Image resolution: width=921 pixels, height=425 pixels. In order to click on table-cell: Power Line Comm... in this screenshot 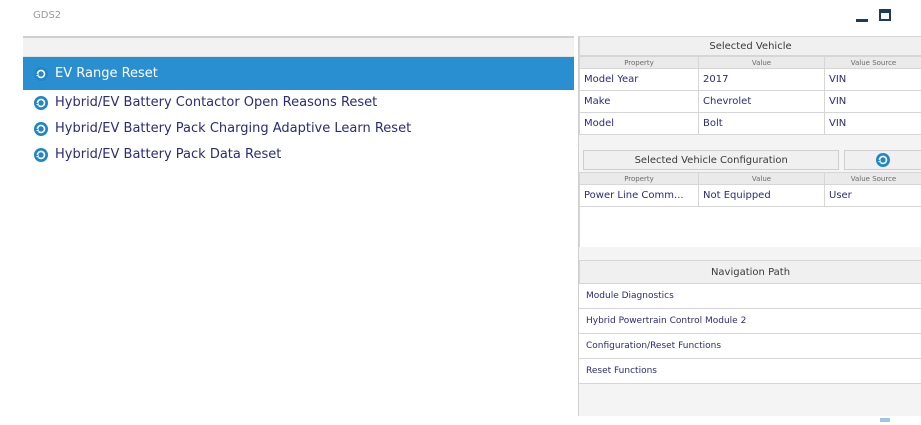, I will do `click(639, 195)`.